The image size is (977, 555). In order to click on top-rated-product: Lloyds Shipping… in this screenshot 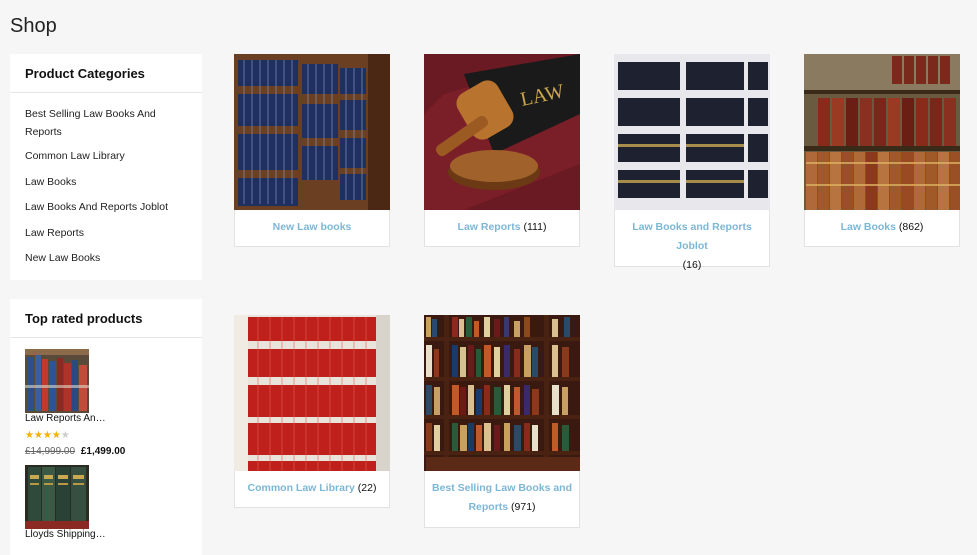, I will do `click(106, 503)`.